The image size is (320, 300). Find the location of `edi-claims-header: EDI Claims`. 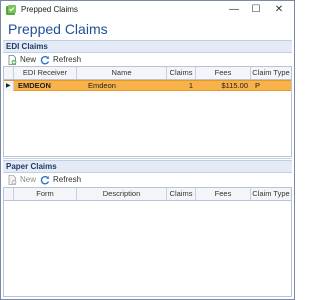

edi-claims-header: EDI Claims is located at coordinates (147, 46).